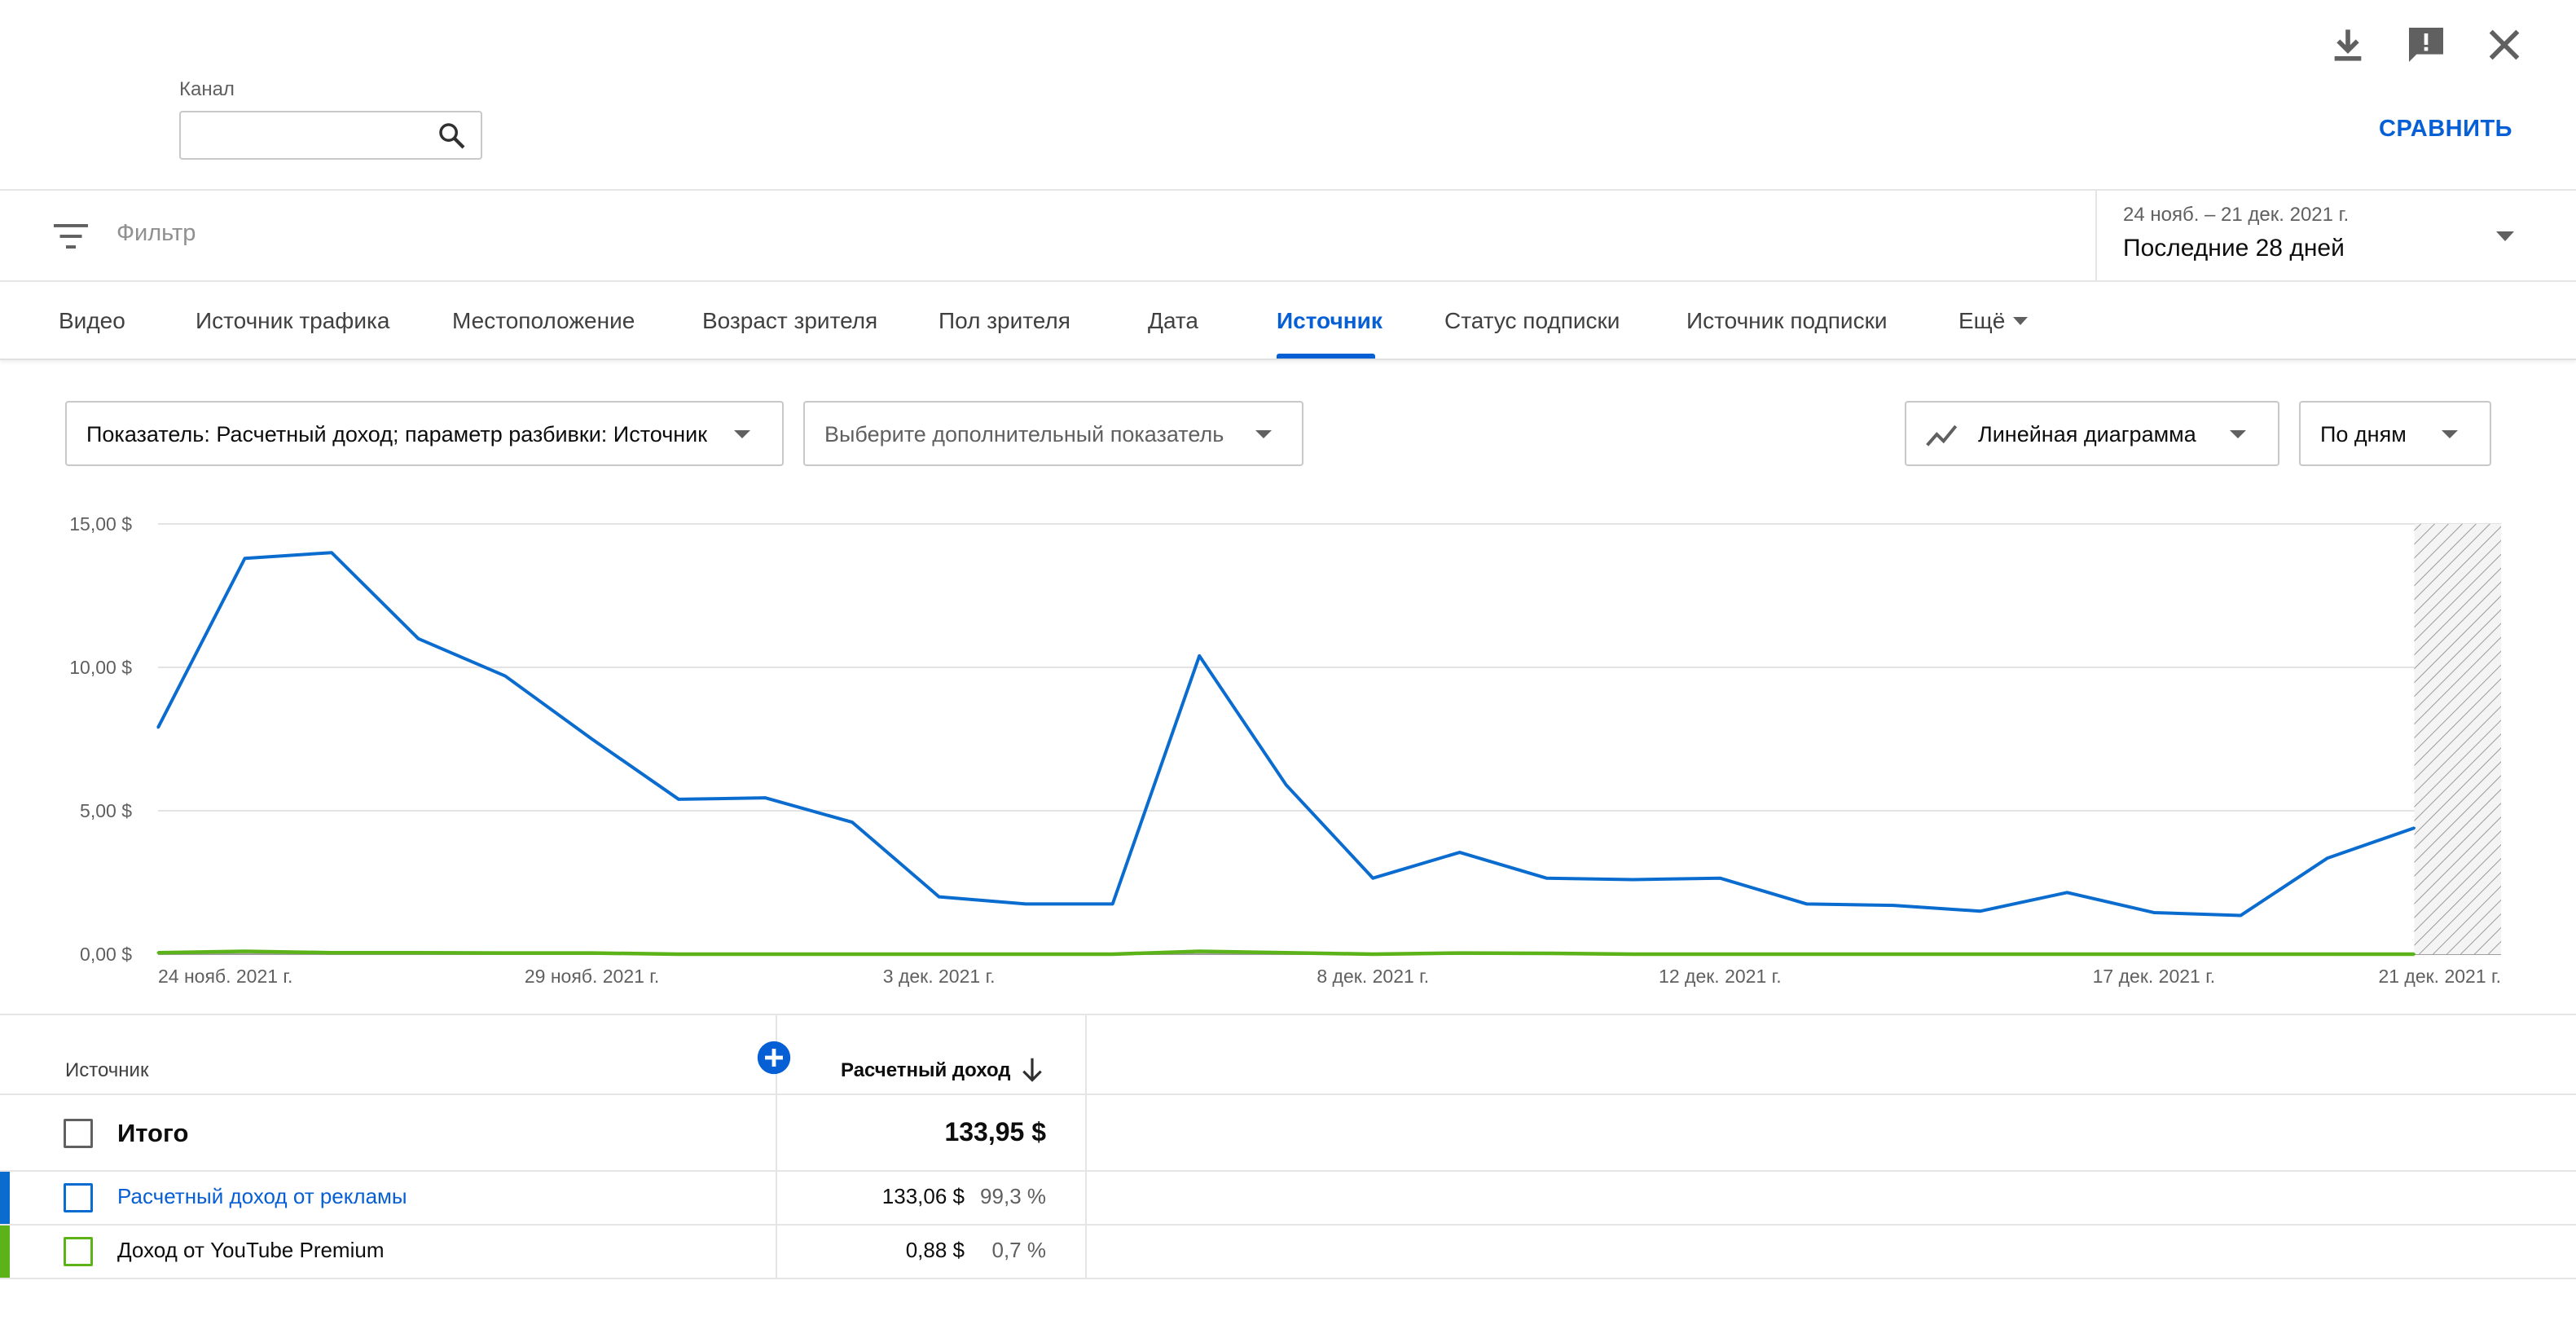 The width and height of the screenshot is (2576, 1329). I want to click on filter-icon, so click(71, 236).